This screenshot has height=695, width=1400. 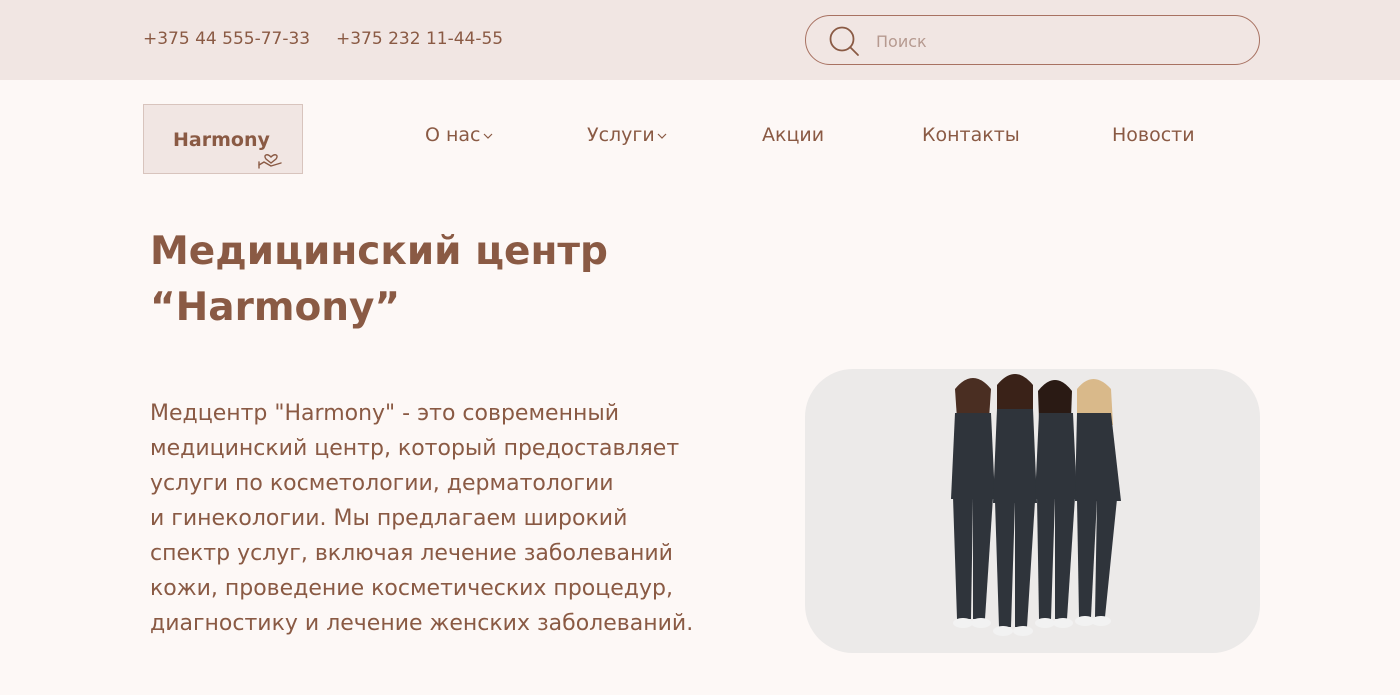 What do you see at coordinates (419, 39) in the screenshot?
I see `phone-link-landline: +375 232 11-44-55` at bounding box center [419, 39].